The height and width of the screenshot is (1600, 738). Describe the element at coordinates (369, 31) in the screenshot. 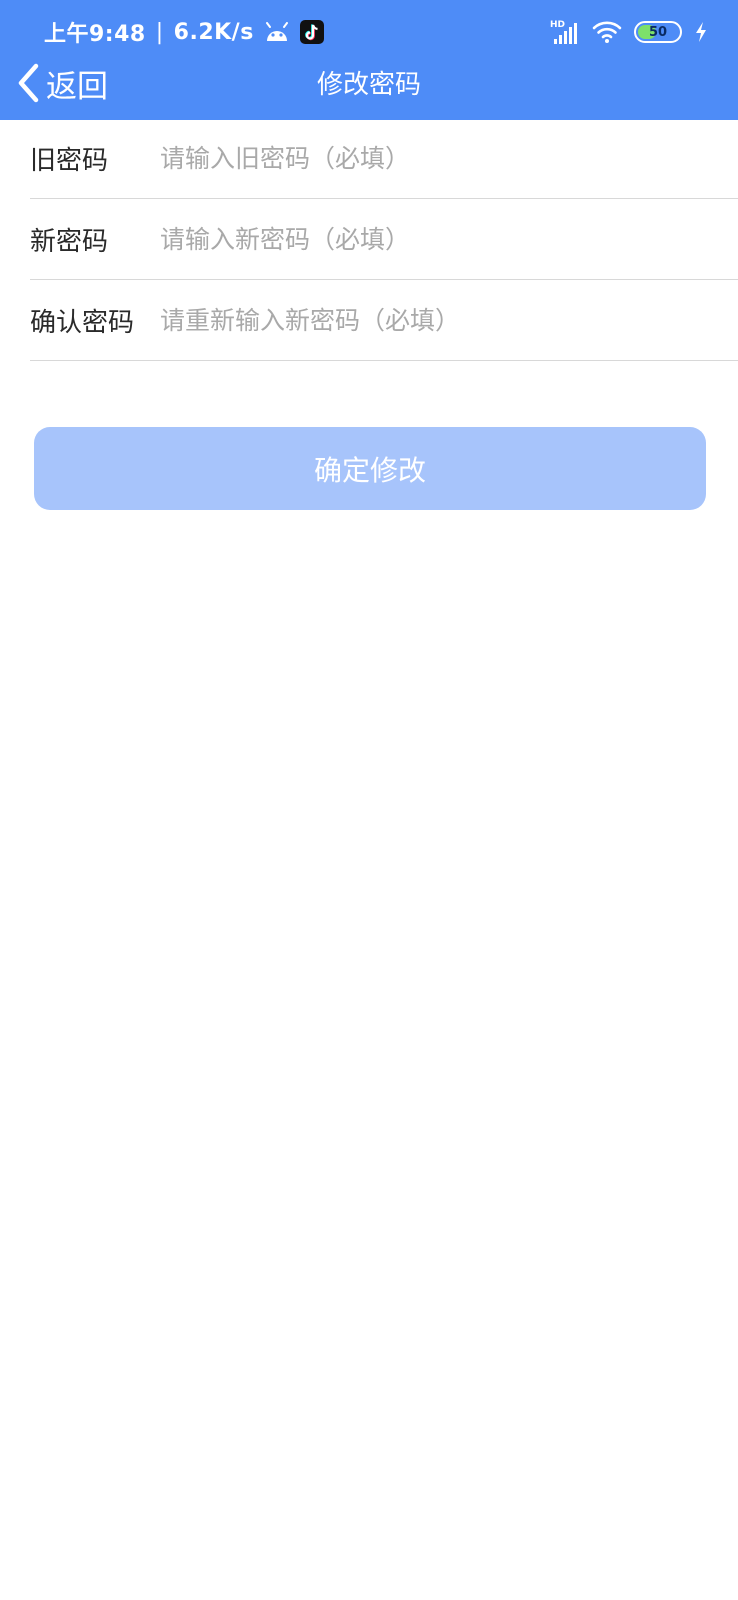

I see `status-bar: 上午9:48 | 6.2K/s HD 50` at that location.